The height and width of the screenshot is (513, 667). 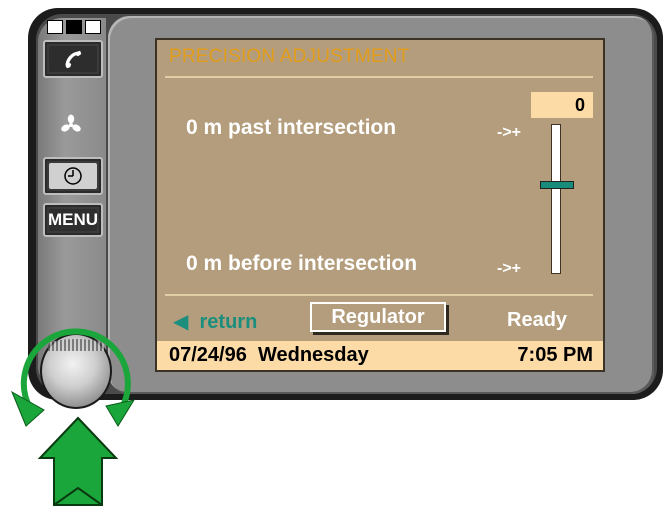 What do you see at coordinates (73, 377) in the screenshot?
I see `rotate-arrows-icon` at bounding box center [73, 377].